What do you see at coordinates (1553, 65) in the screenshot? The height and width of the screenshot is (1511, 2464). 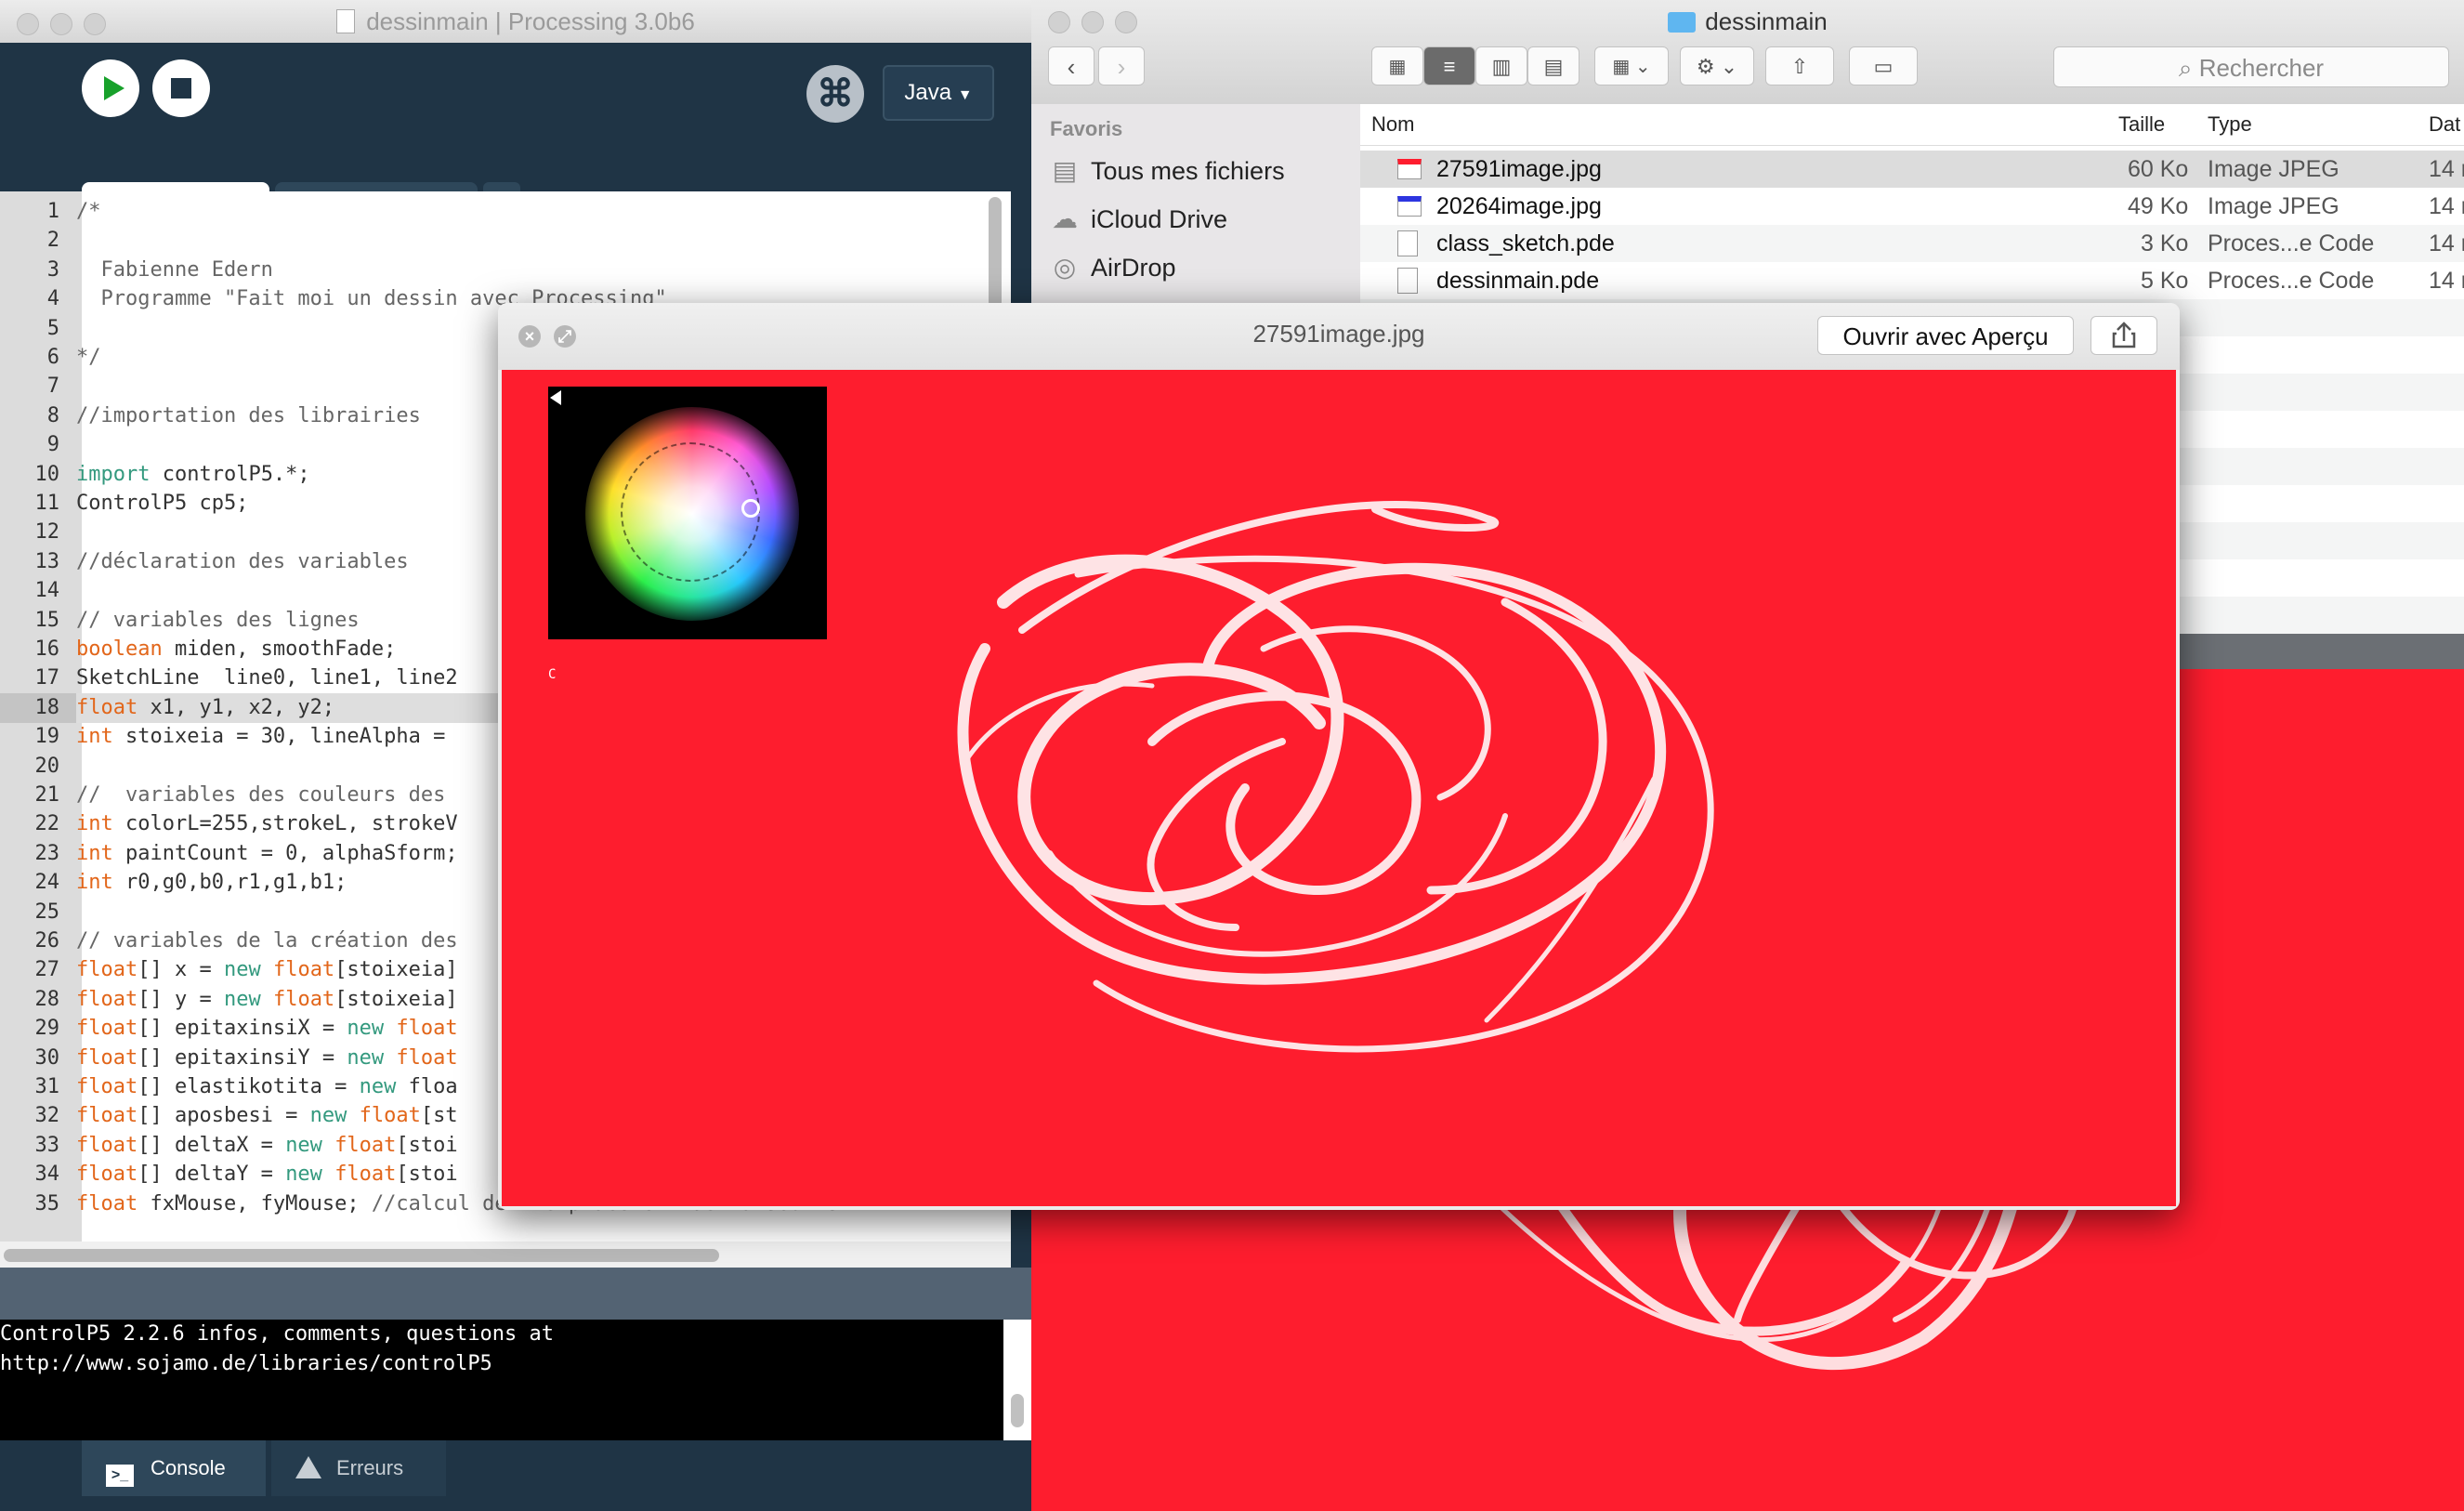 I see `view-coverflow-button: ▤` at bounding box center [1553, 65].